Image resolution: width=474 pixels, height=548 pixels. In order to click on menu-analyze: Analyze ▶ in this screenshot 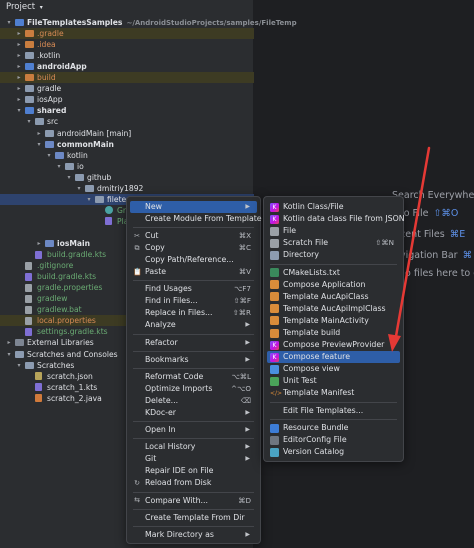, I will do `click(193, 325)`.